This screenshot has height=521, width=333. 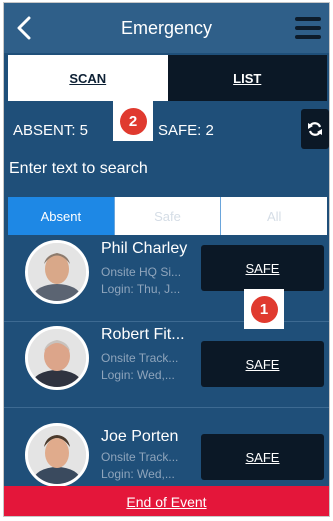 I want to click on refresh-icon, so click(x=315, y=129).